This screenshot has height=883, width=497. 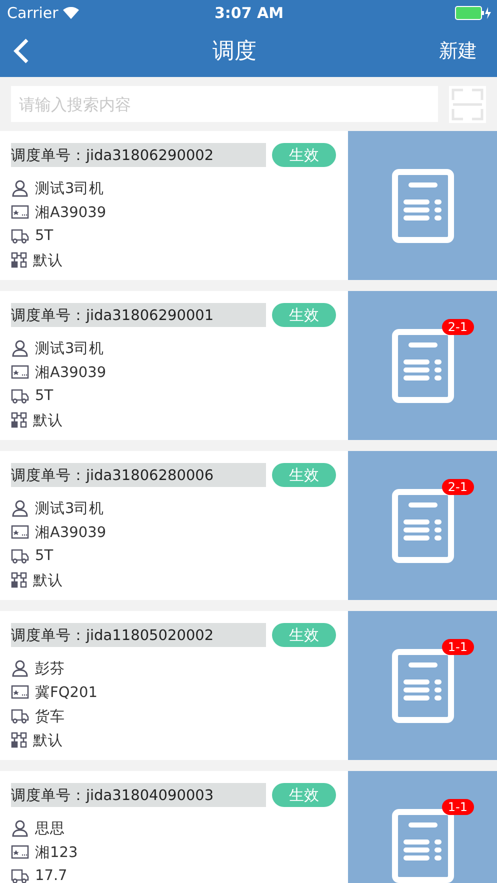 What do you see at coordinates (21, 51) in the screenshot?
I see `back-icon` at bounding box center [21, 51].